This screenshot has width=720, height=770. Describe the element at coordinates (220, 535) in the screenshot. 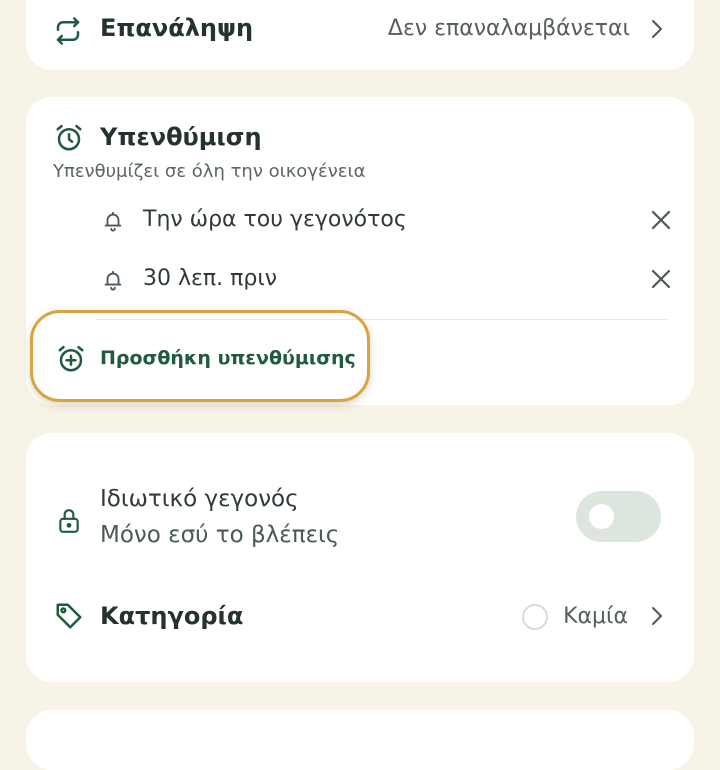

I see `private-event-subtitle: Μόνο εσύ το βλέπεις` at that location.